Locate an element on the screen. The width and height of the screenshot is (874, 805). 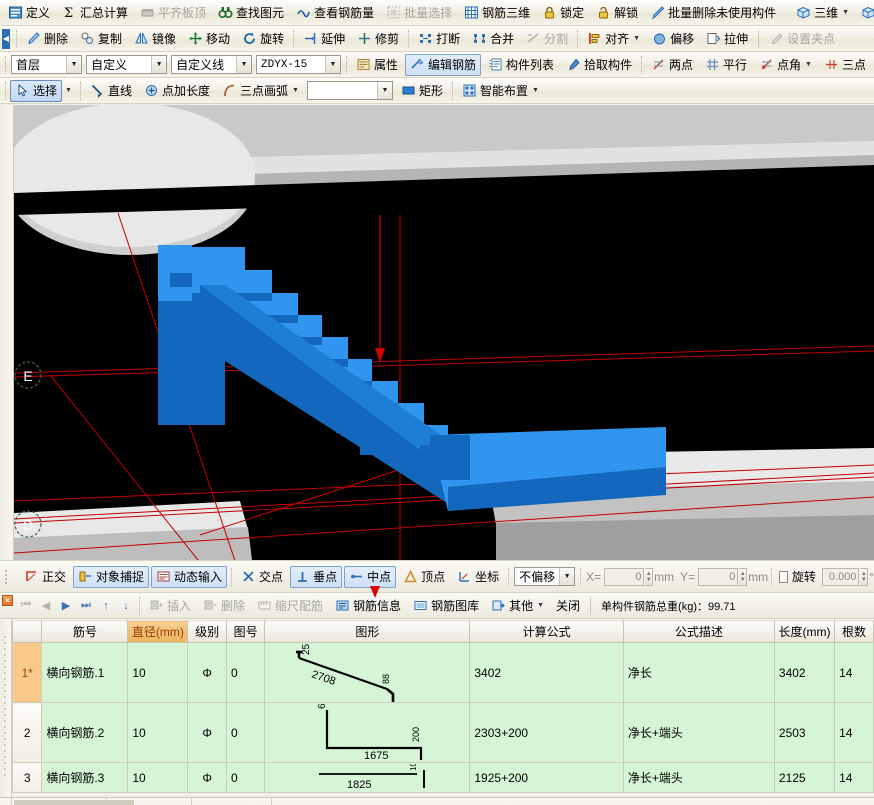
toolbar-item-rebar-3d: 钢筋三维 is located at coordinates (497, 13).